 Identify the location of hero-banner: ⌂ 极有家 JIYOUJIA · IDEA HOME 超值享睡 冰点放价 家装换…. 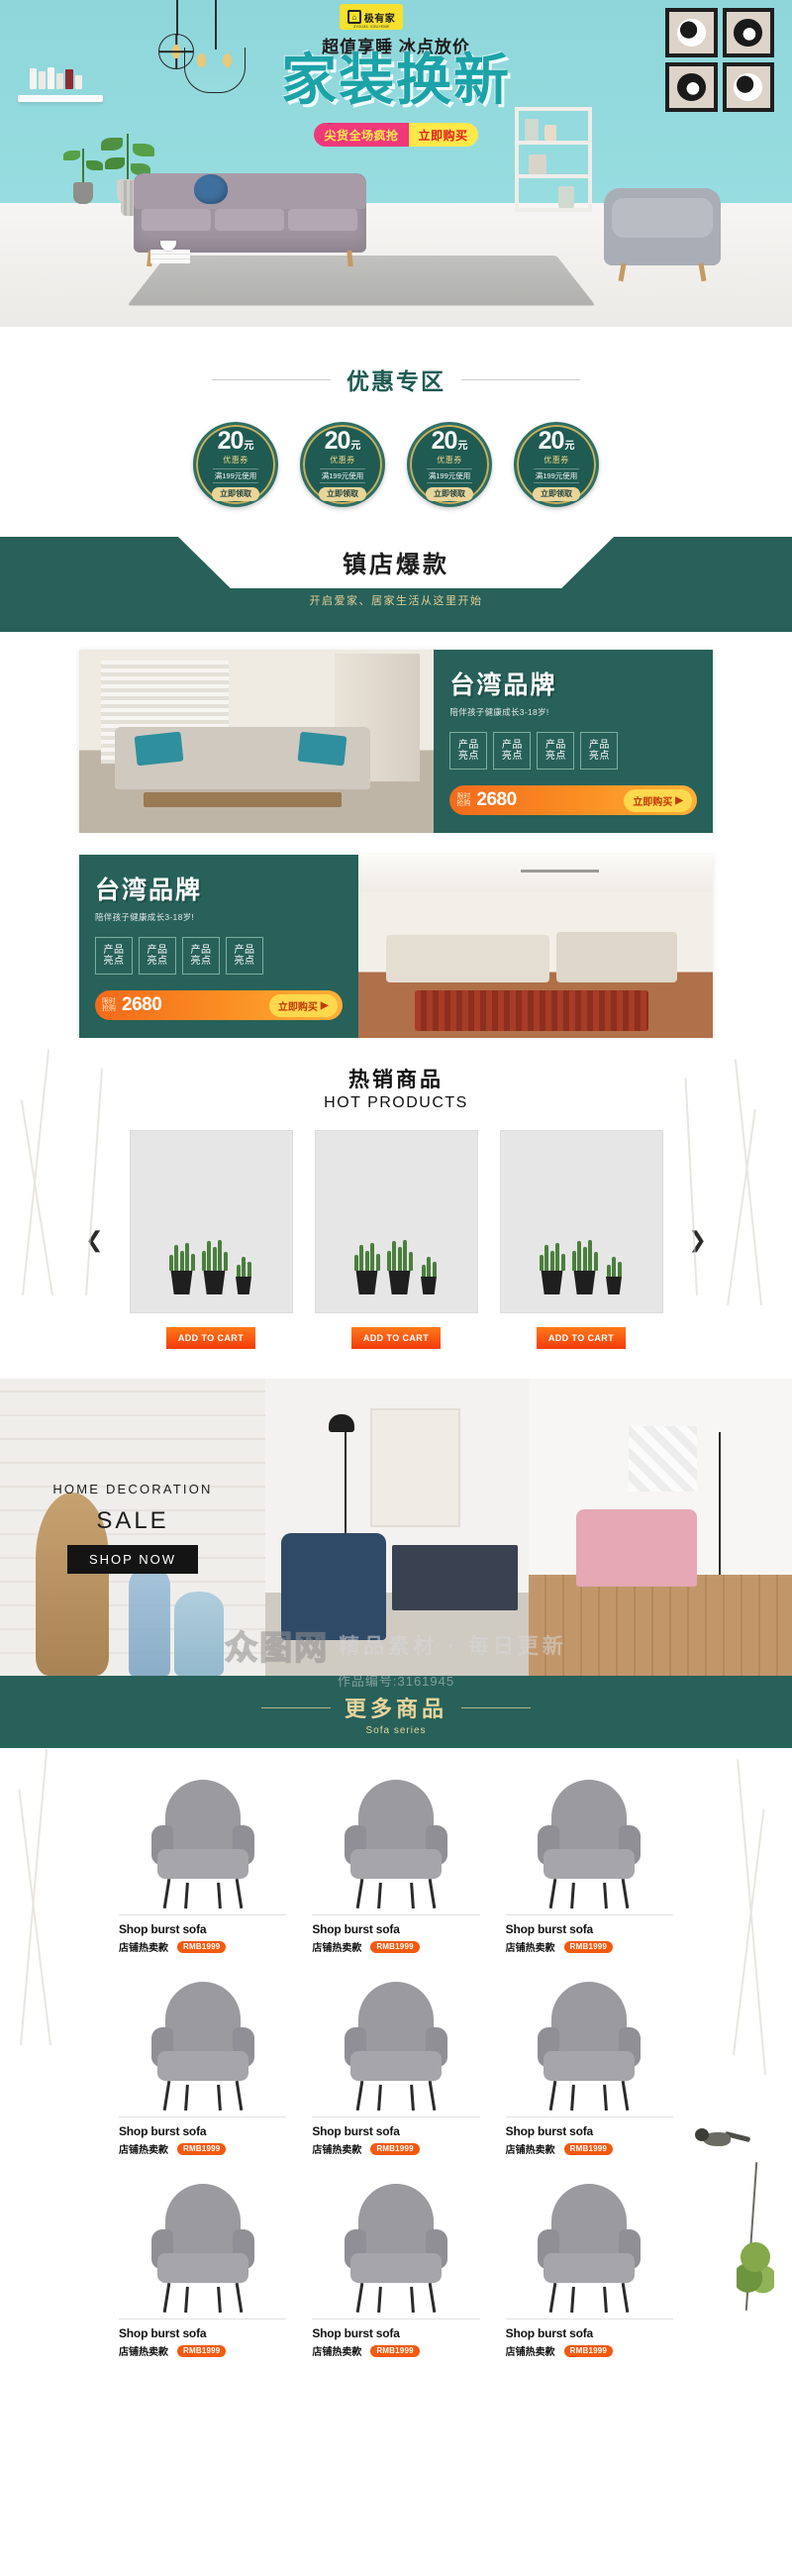
(396, 163).